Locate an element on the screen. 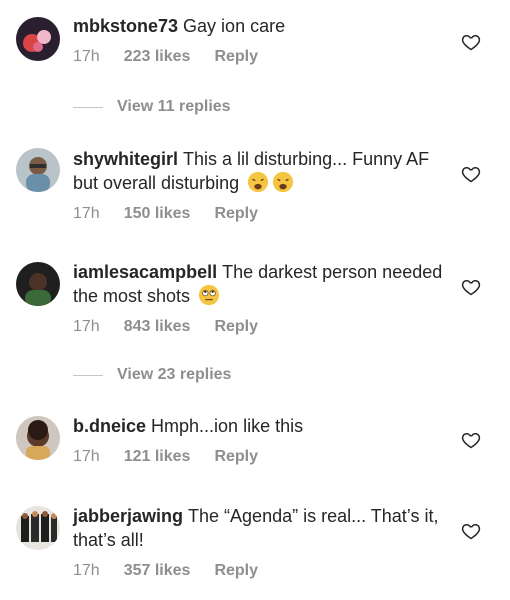 The height and width of the screenshot is (600, 510). comment-meta: 17h 357 likes Reply is located at coordinates (258, 571).